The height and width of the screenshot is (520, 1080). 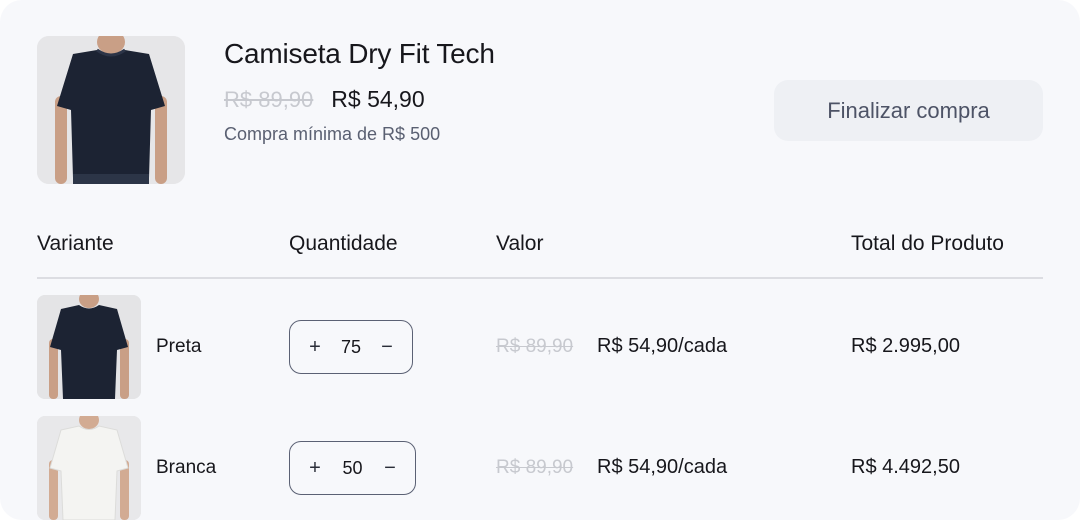 I want to click on tshirt-black-icon, so click(x=89, y=347).